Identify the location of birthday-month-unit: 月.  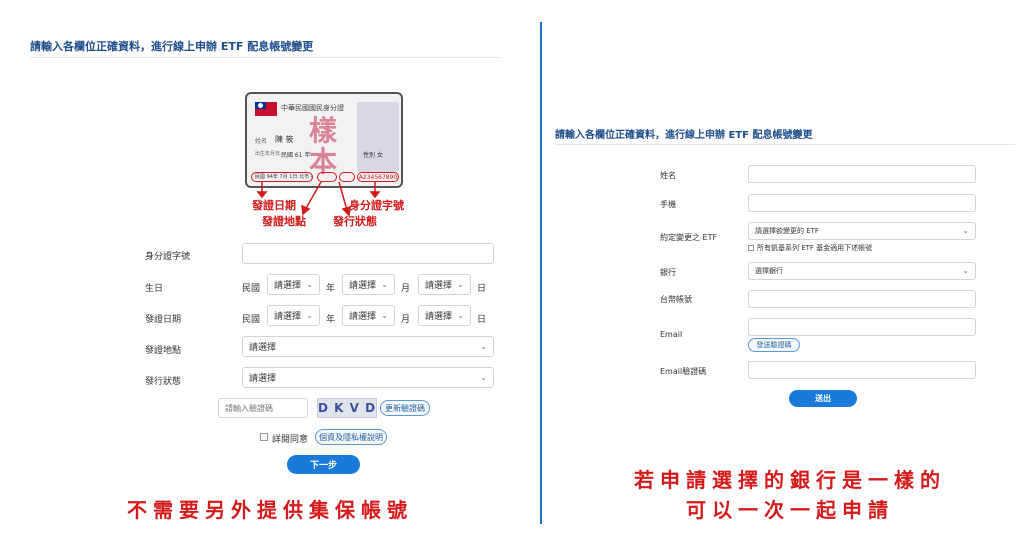
(406, 289).